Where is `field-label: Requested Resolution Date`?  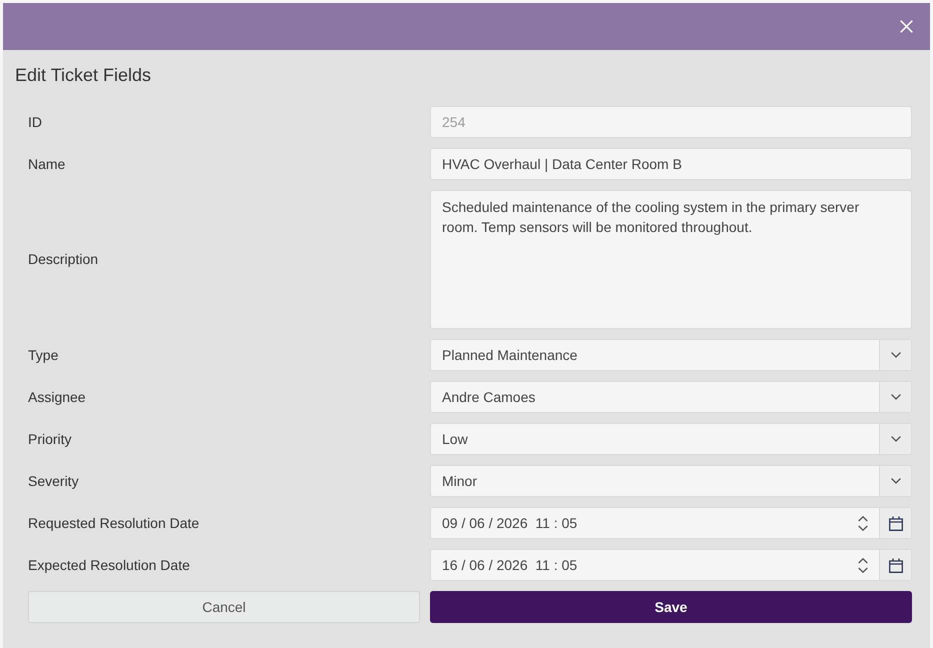 field-label: Requested Resolution Date is located at coordinates (114, 523).